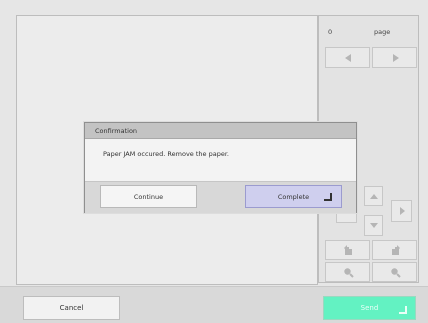 Image resolution: width=428 pixels, height=323 pixels. Describe the element at coordinates (382, 32) in the screenshot. I see `page-label: page` at that location.